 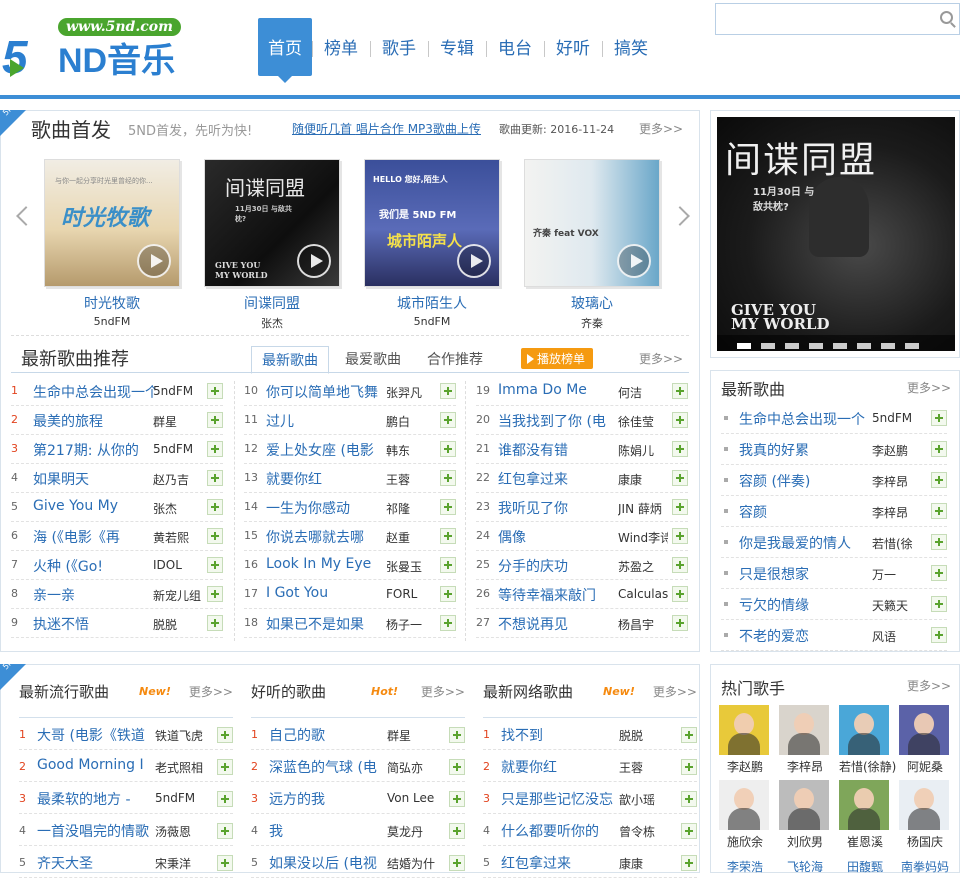 What do you see at coordinates (896, 543) in the screenshot?
I see `song-artist-link: 若惜(徐` at bounding box center [896, 543].